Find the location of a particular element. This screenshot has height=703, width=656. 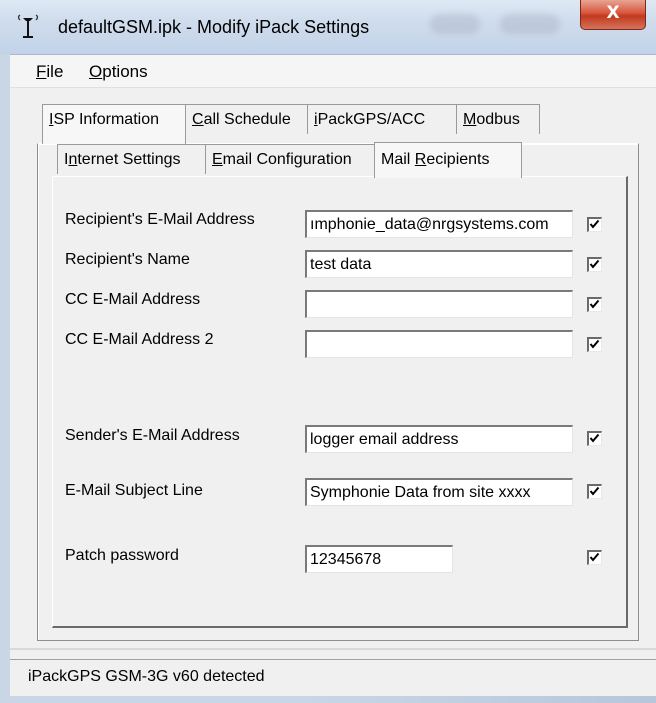

antenna-icon is located at coordinates (28, 26).